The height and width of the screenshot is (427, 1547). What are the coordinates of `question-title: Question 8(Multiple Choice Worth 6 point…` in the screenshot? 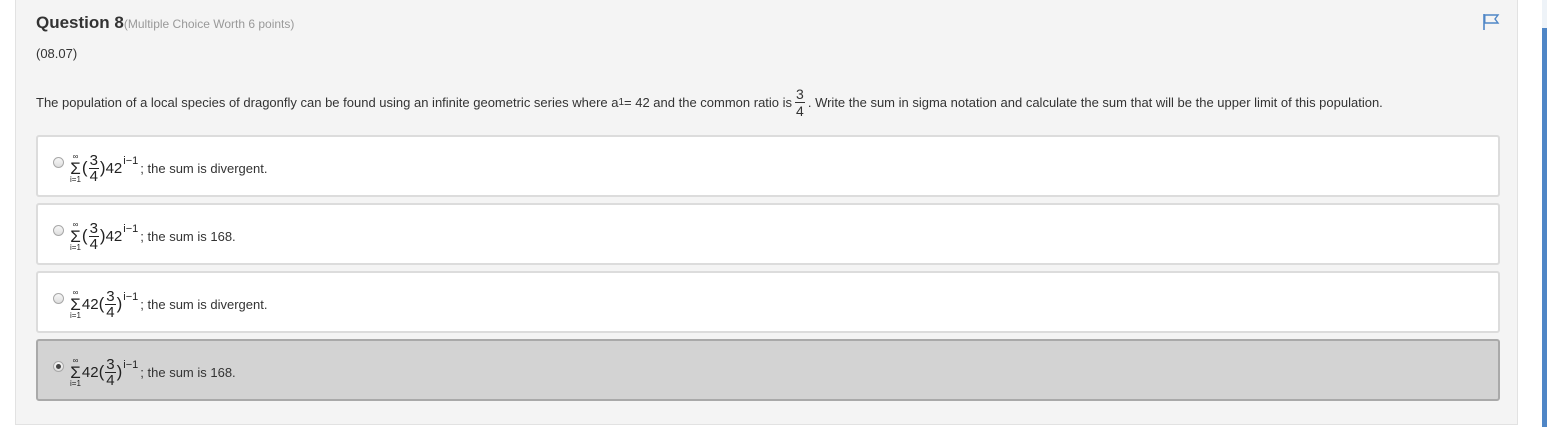 It's located at (165, 23).